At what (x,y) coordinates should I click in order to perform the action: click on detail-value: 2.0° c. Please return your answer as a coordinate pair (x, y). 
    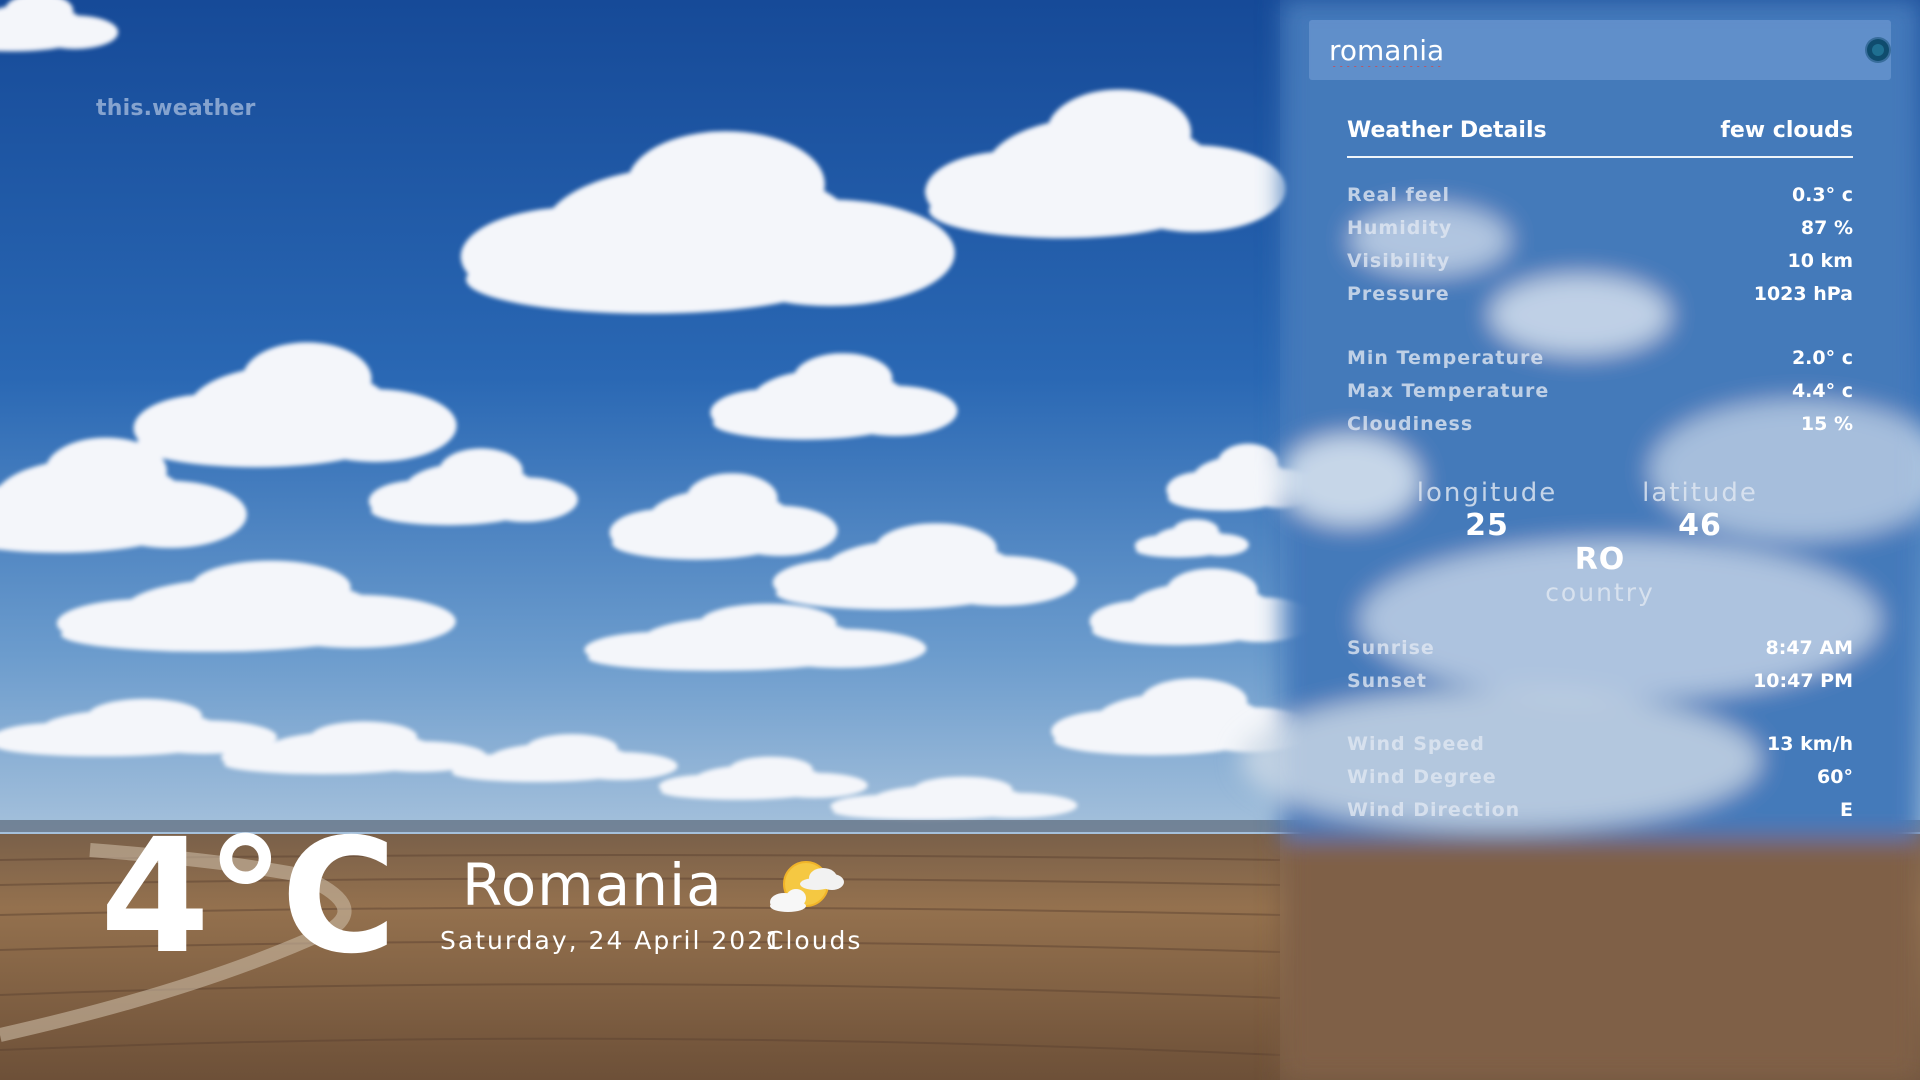
    Looking at the image, I should click on (1822, 358).